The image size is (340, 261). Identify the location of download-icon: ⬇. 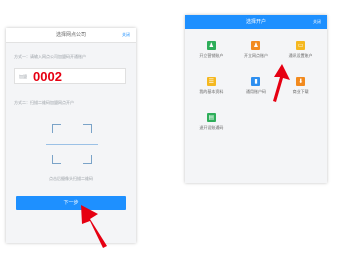
(301, 81).